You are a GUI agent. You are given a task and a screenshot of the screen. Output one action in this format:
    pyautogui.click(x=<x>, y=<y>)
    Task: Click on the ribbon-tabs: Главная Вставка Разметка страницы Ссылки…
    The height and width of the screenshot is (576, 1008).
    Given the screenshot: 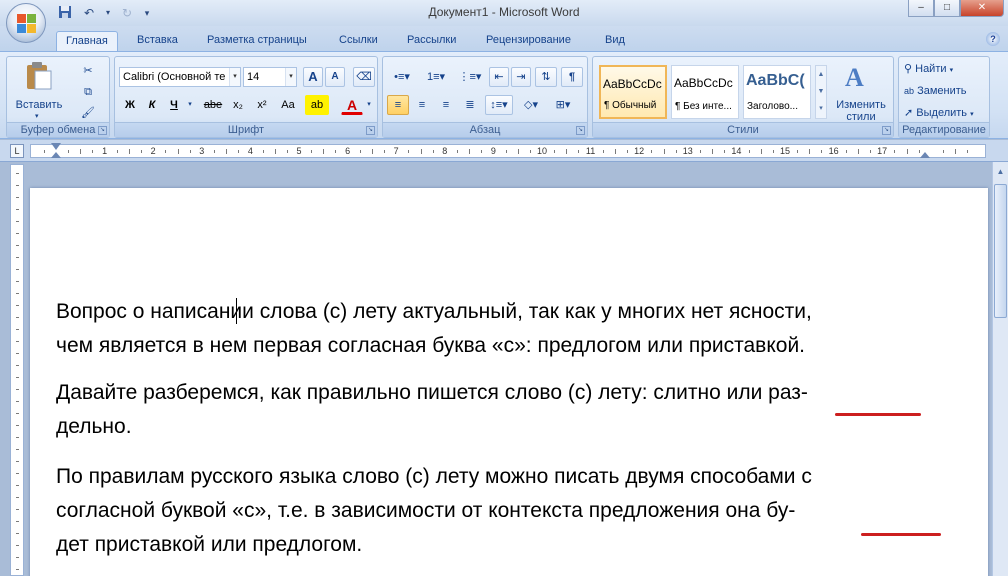 What is the action you would take?
    pyautogui.click(x=504, y=38)
    